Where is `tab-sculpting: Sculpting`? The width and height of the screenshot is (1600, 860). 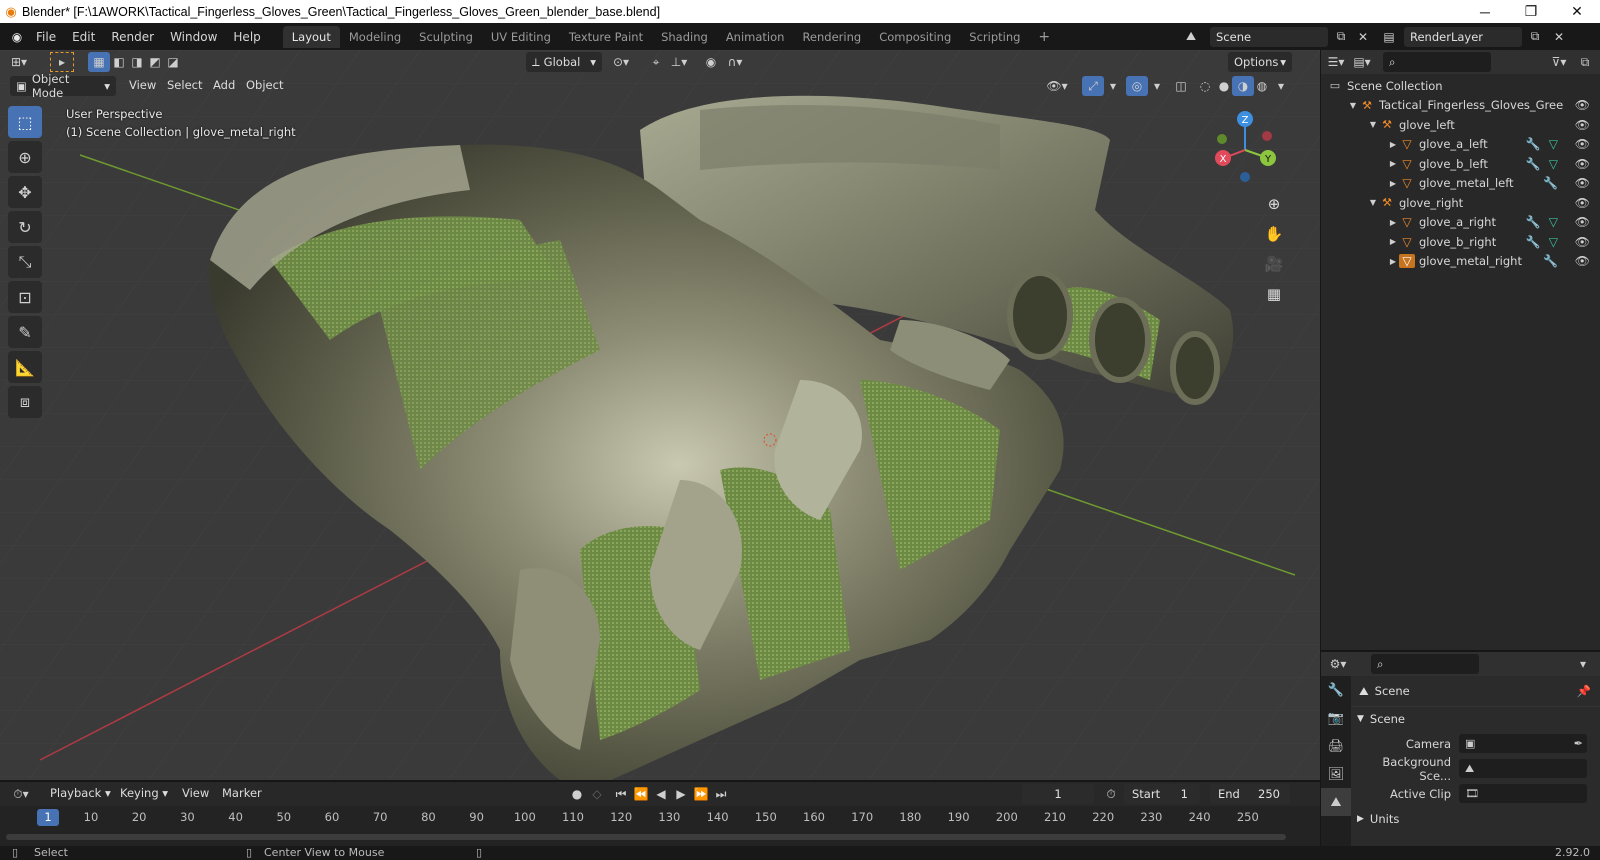
tab-sculpting: Sculpting is located at coordinates (446, 37).